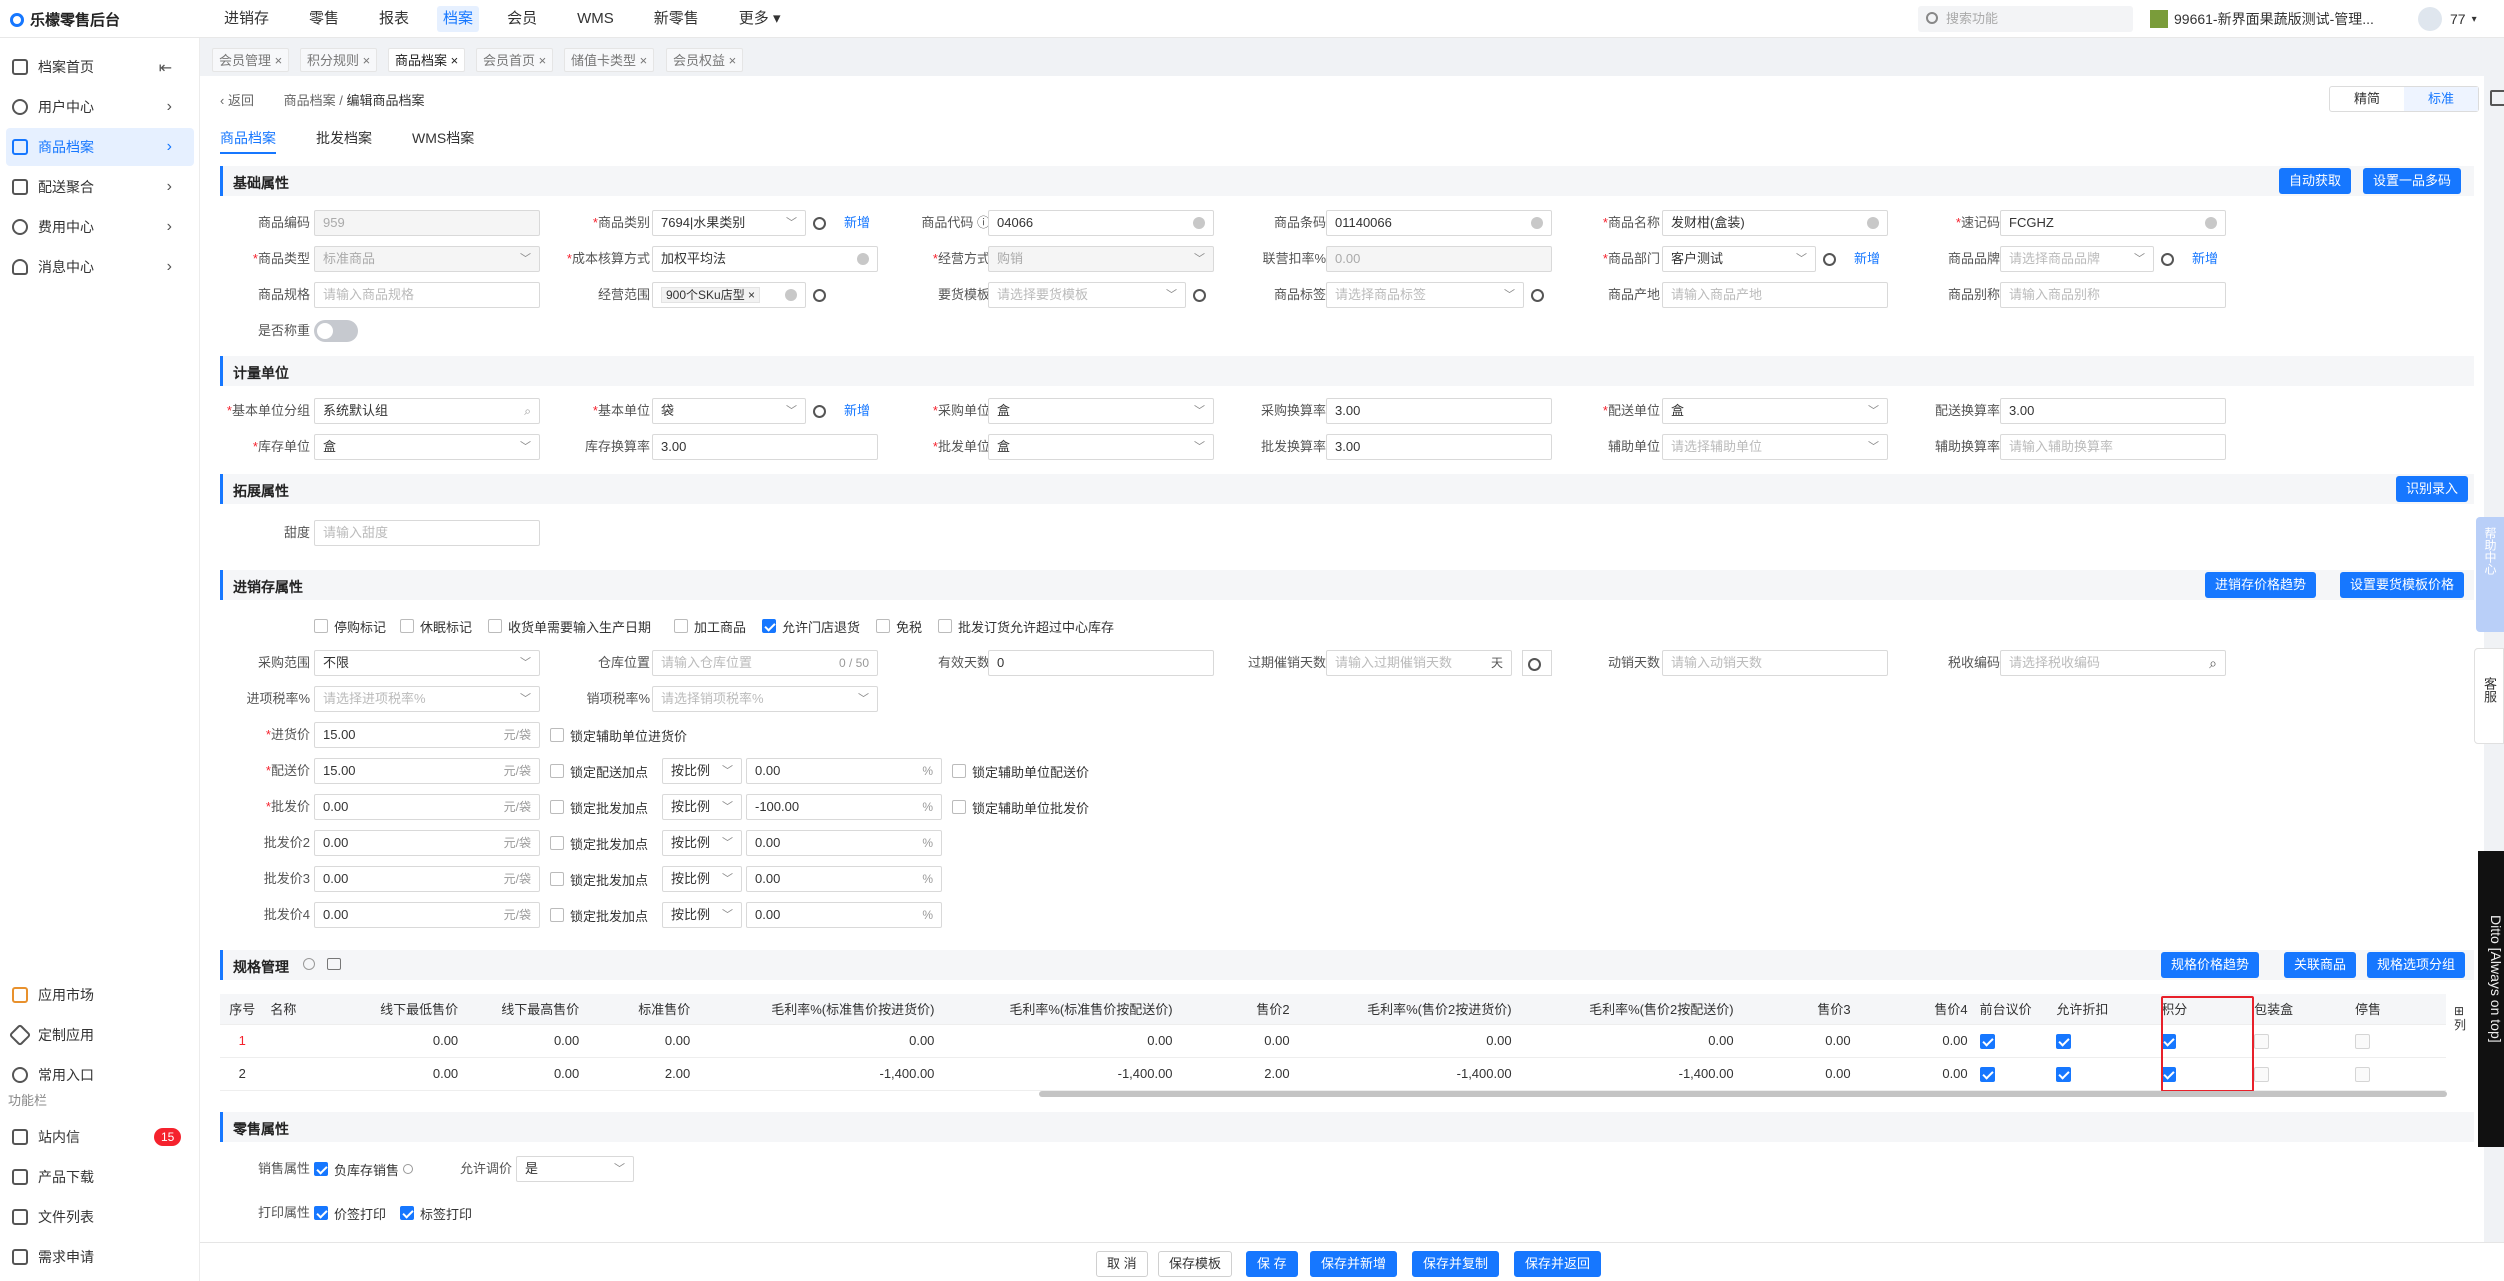 The width and height of the screenshot is (2504, 1281). Describe the element at coordinates (765, 663) in the screenshot. I see `location-field: 请输入仓库位置 0 / 50` at that location.